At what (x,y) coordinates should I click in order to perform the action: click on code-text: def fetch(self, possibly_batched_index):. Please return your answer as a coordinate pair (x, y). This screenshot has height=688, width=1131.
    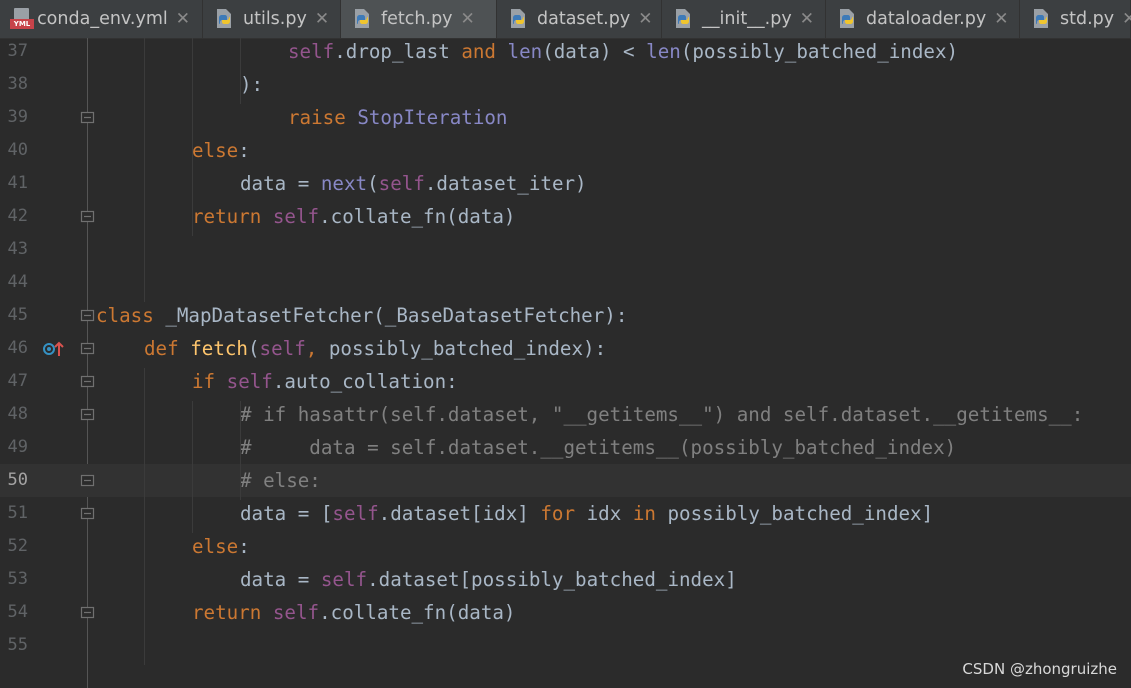
    Looking at the image, I should click on (375, 348).